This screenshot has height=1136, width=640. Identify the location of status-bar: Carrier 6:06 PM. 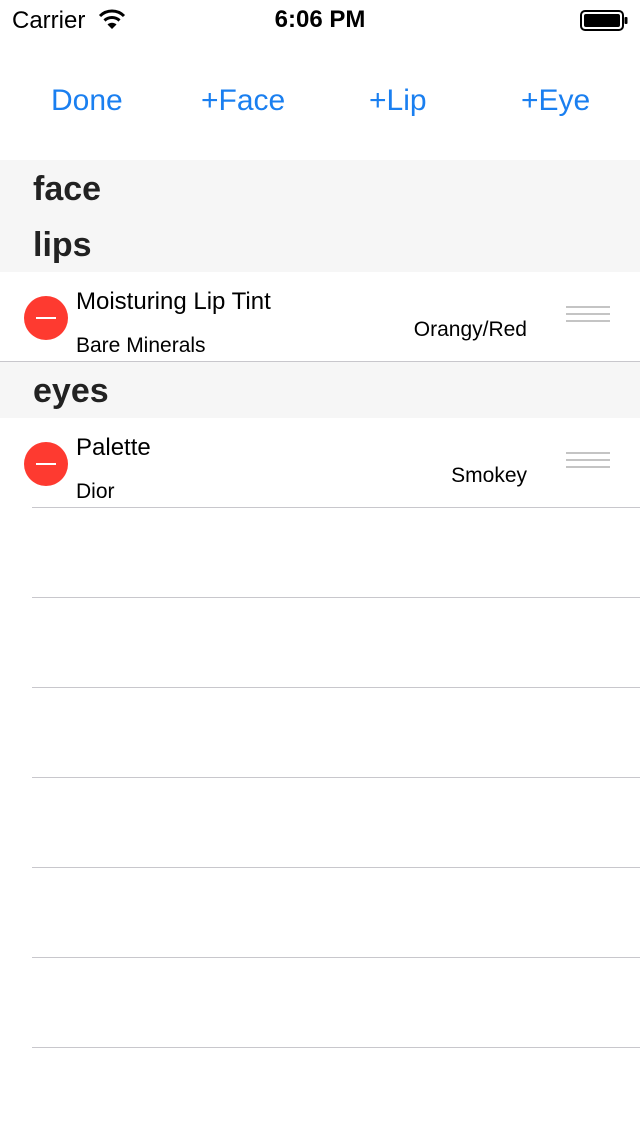
(320, 20).